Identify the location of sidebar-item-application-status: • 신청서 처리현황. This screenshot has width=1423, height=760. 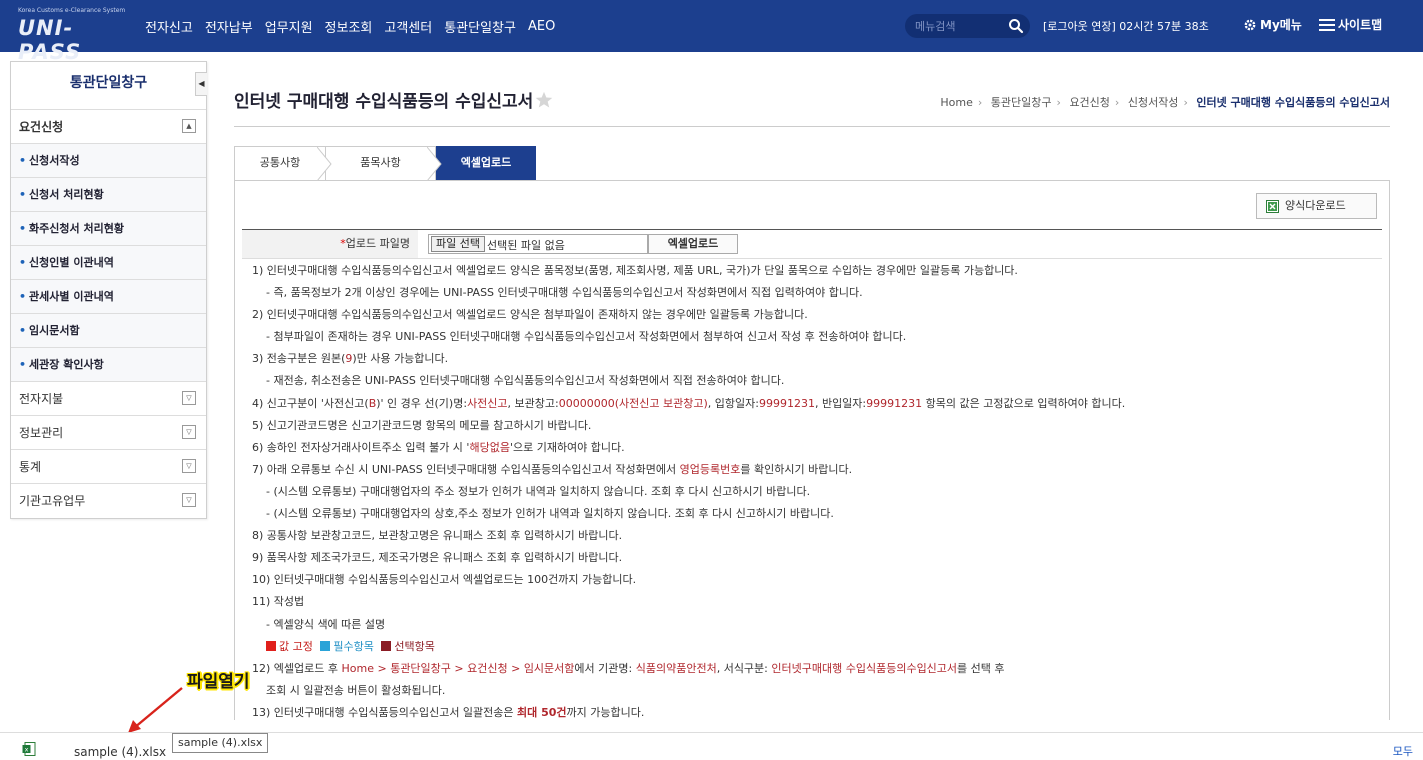
(108, 195).